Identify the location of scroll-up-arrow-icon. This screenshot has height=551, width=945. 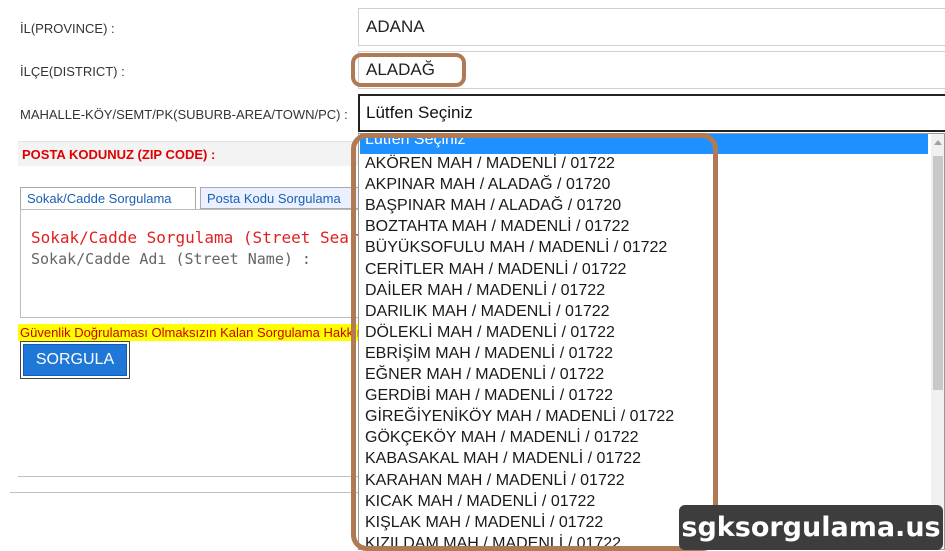
(938, 142).